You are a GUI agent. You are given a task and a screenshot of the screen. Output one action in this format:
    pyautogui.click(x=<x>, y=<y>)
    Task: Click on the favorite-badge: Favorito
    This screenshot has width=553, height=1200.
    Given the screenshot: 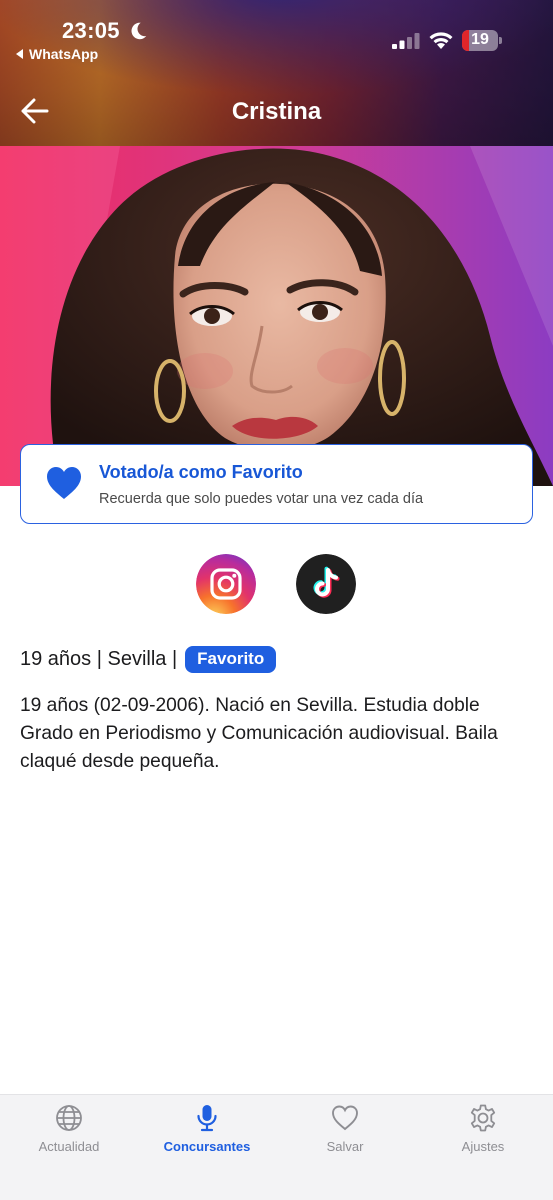 What is the action you would take?
    pyautogui.click(x=231, y=659)
    